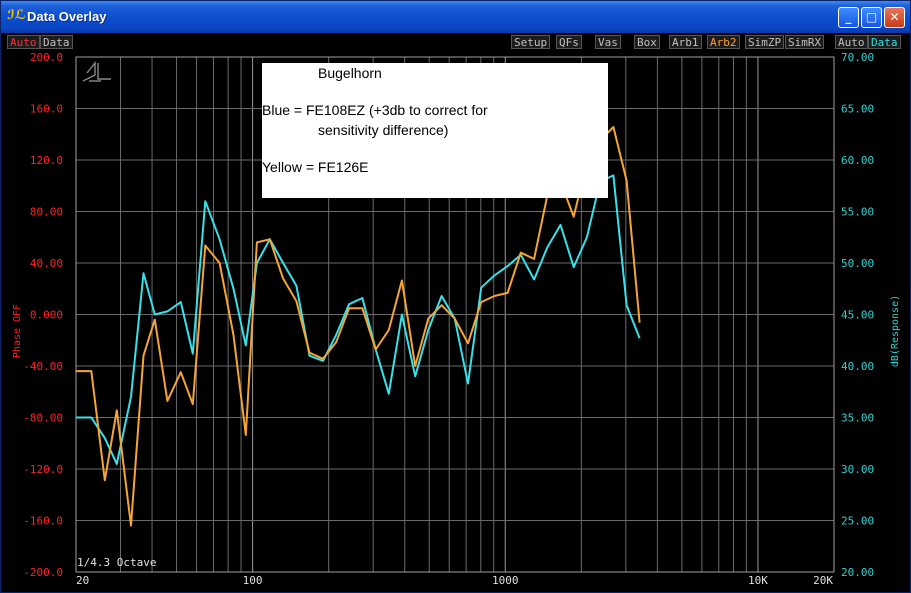 Image resolution: width=911 pixels, height=593 pixels. I want to click on right-tick-label: 55.00, so click(857, 212).